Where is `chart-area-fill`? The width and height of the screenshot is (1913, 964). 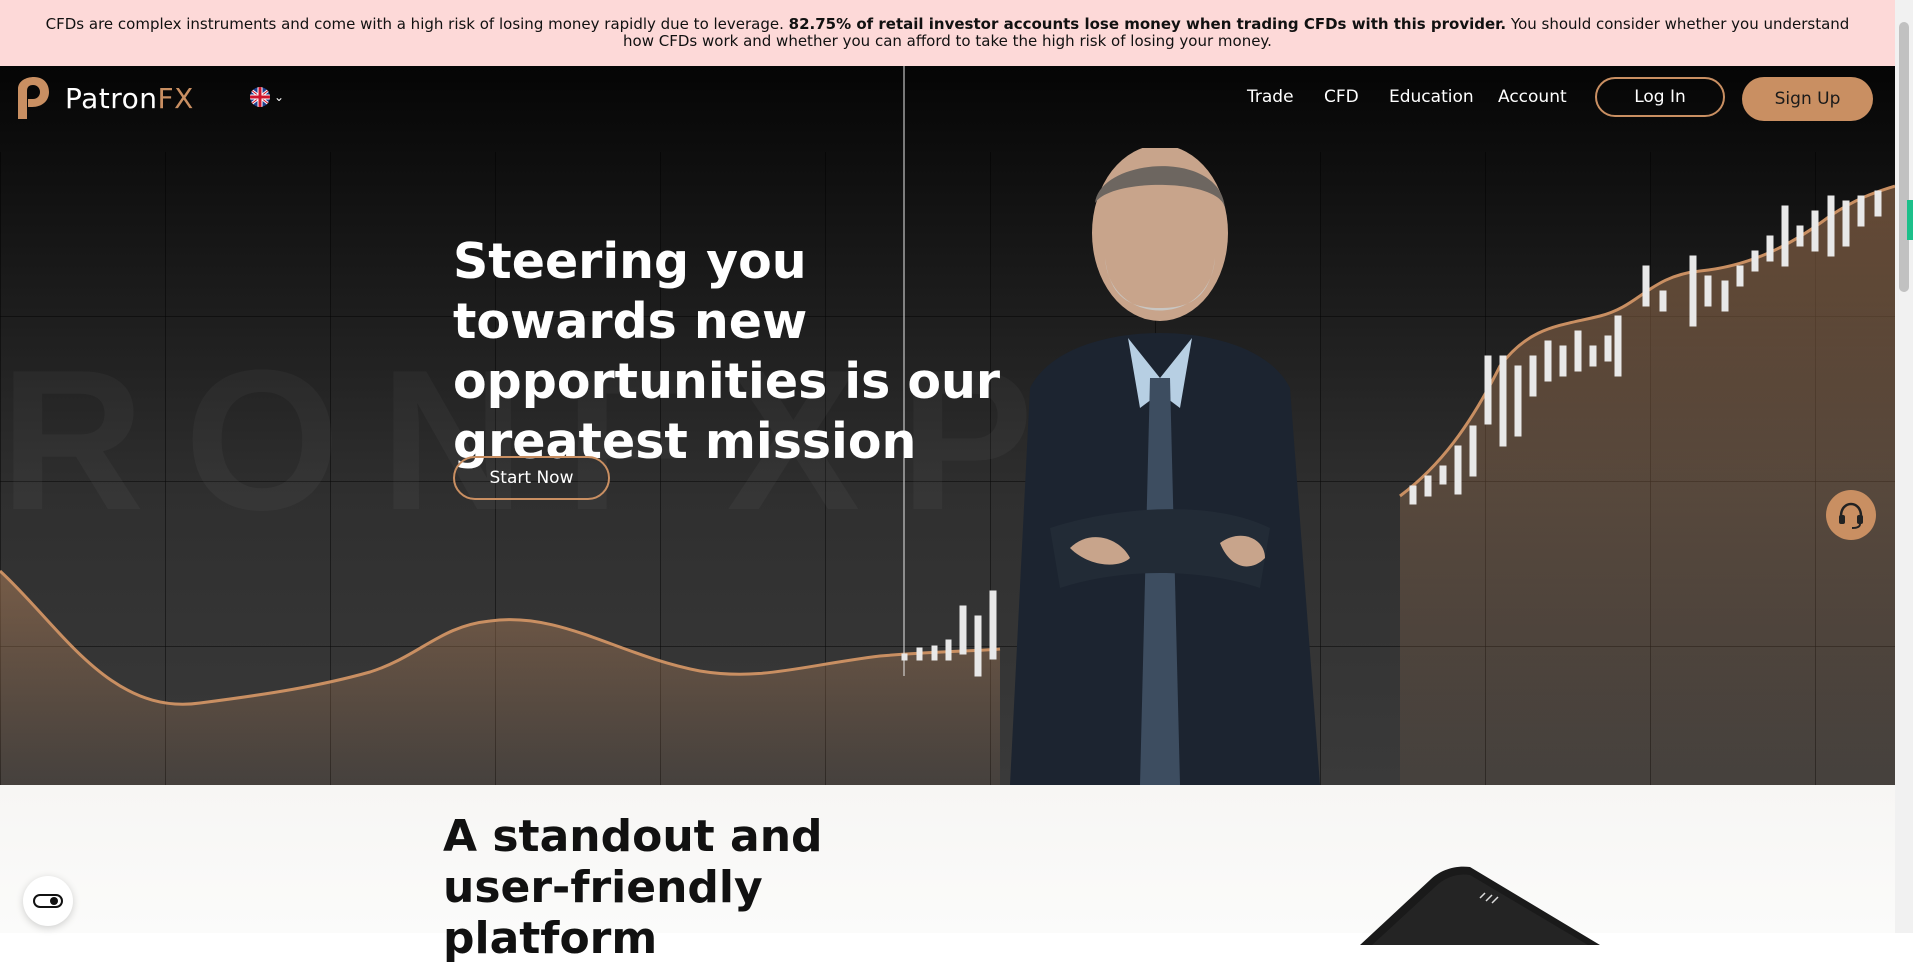
chart-area-fill is located at coordinates (500, 678).